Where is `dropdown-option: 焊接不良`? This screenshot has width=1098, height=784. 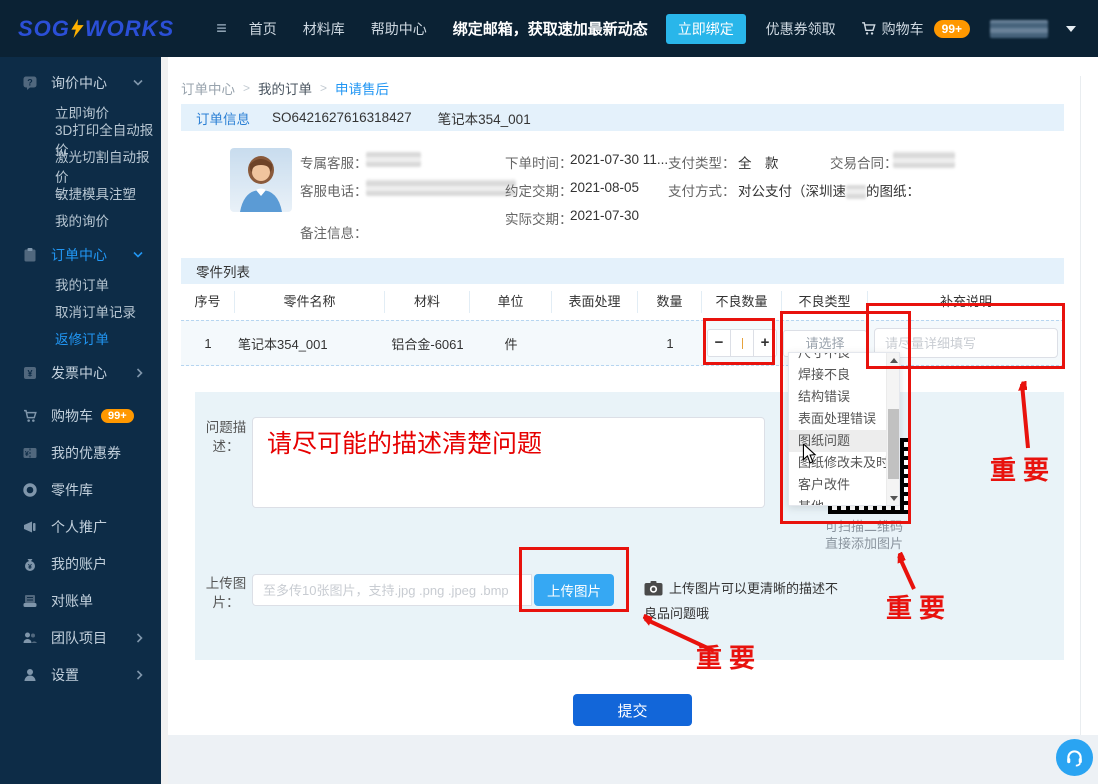
dropdown-option: 焊接不良 is located at coordinates (837, 375).